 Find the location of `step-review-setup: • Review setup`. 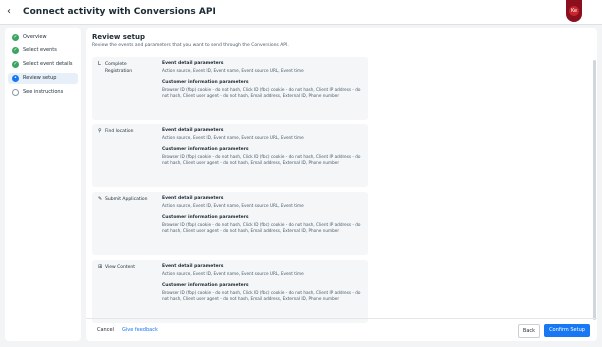

step-review-setup: • Review setup is located at coordinates (43, 78).